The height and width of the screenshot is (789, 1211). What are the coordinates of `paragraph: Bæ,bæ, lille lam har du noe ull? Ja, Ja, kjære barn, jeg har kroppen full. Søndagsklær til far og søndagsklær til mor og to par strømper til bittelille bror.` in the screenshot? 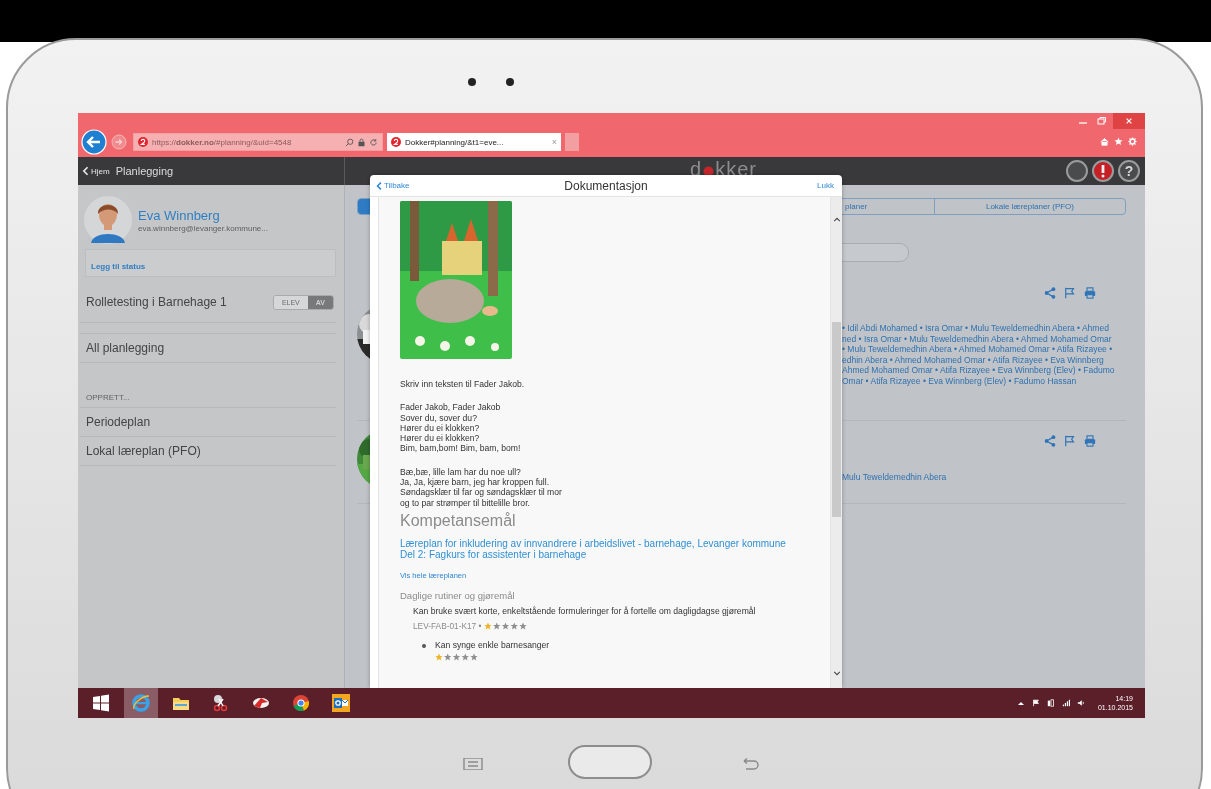 It's located at (481, 487).